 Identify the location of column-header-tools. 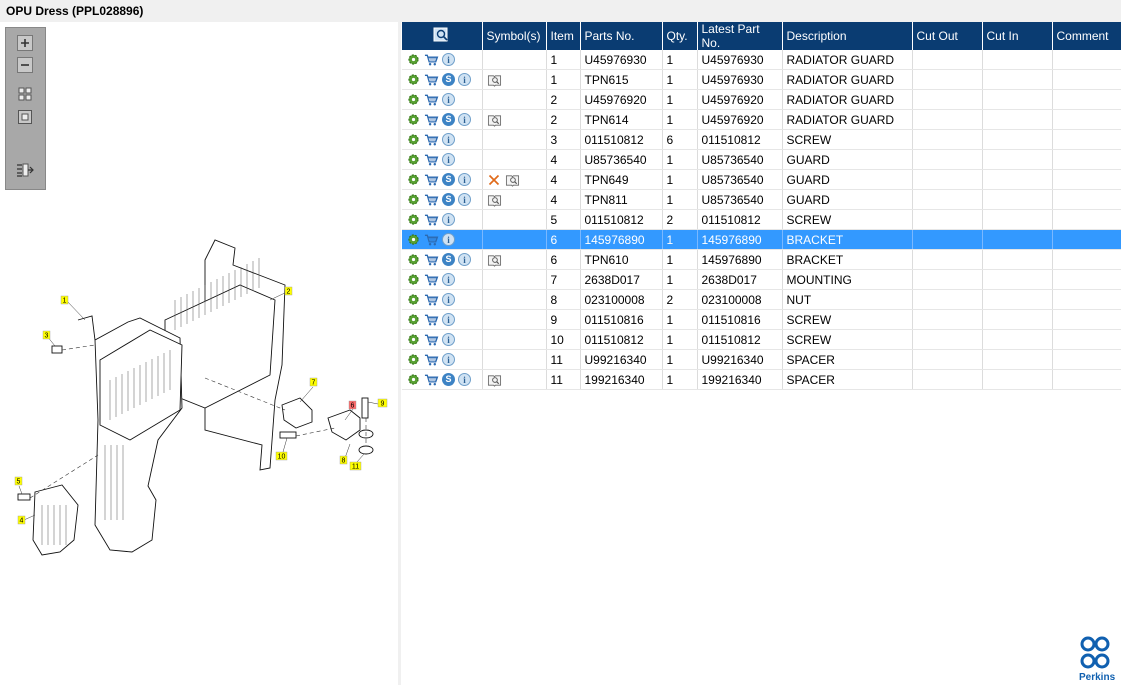
(442, 36).